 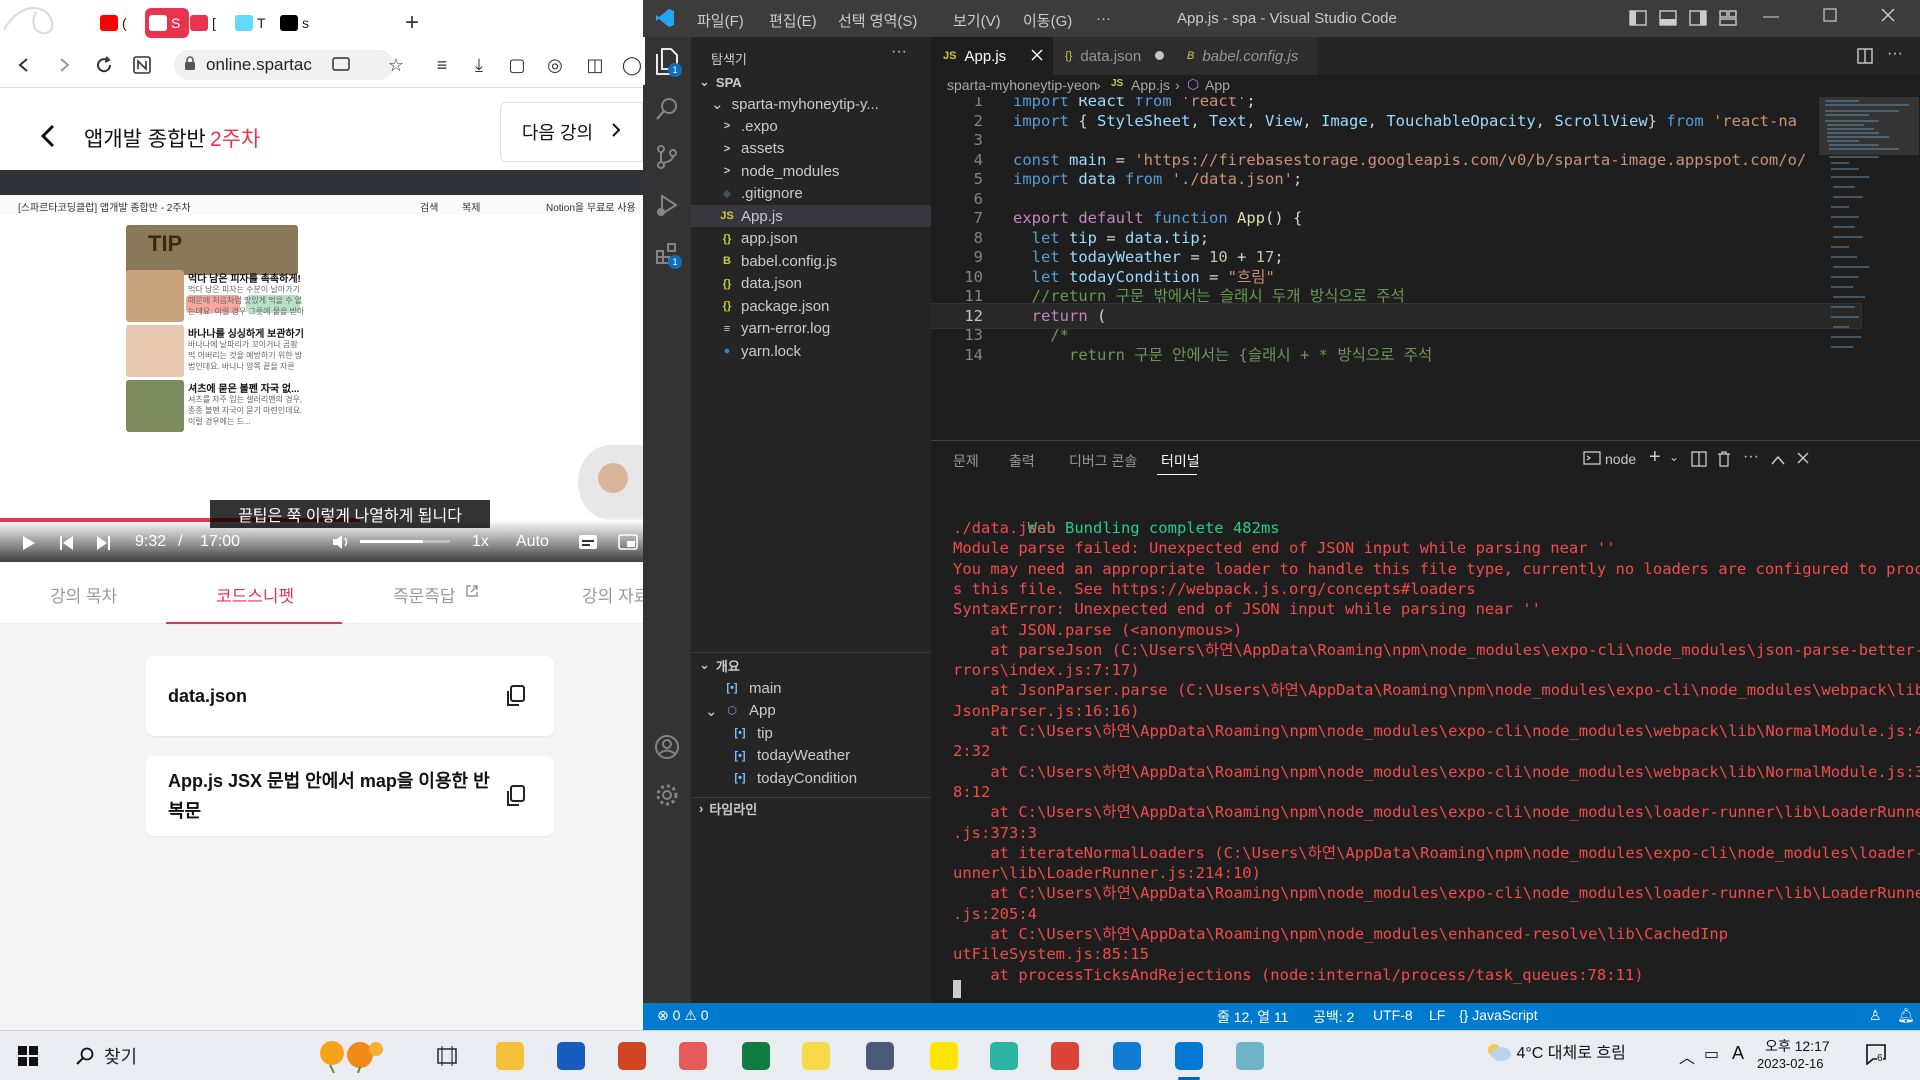 What do you see at coordinates (756, 1056) in the screenshot?
I see `excel-icon` at bounding box center [756, 1056].